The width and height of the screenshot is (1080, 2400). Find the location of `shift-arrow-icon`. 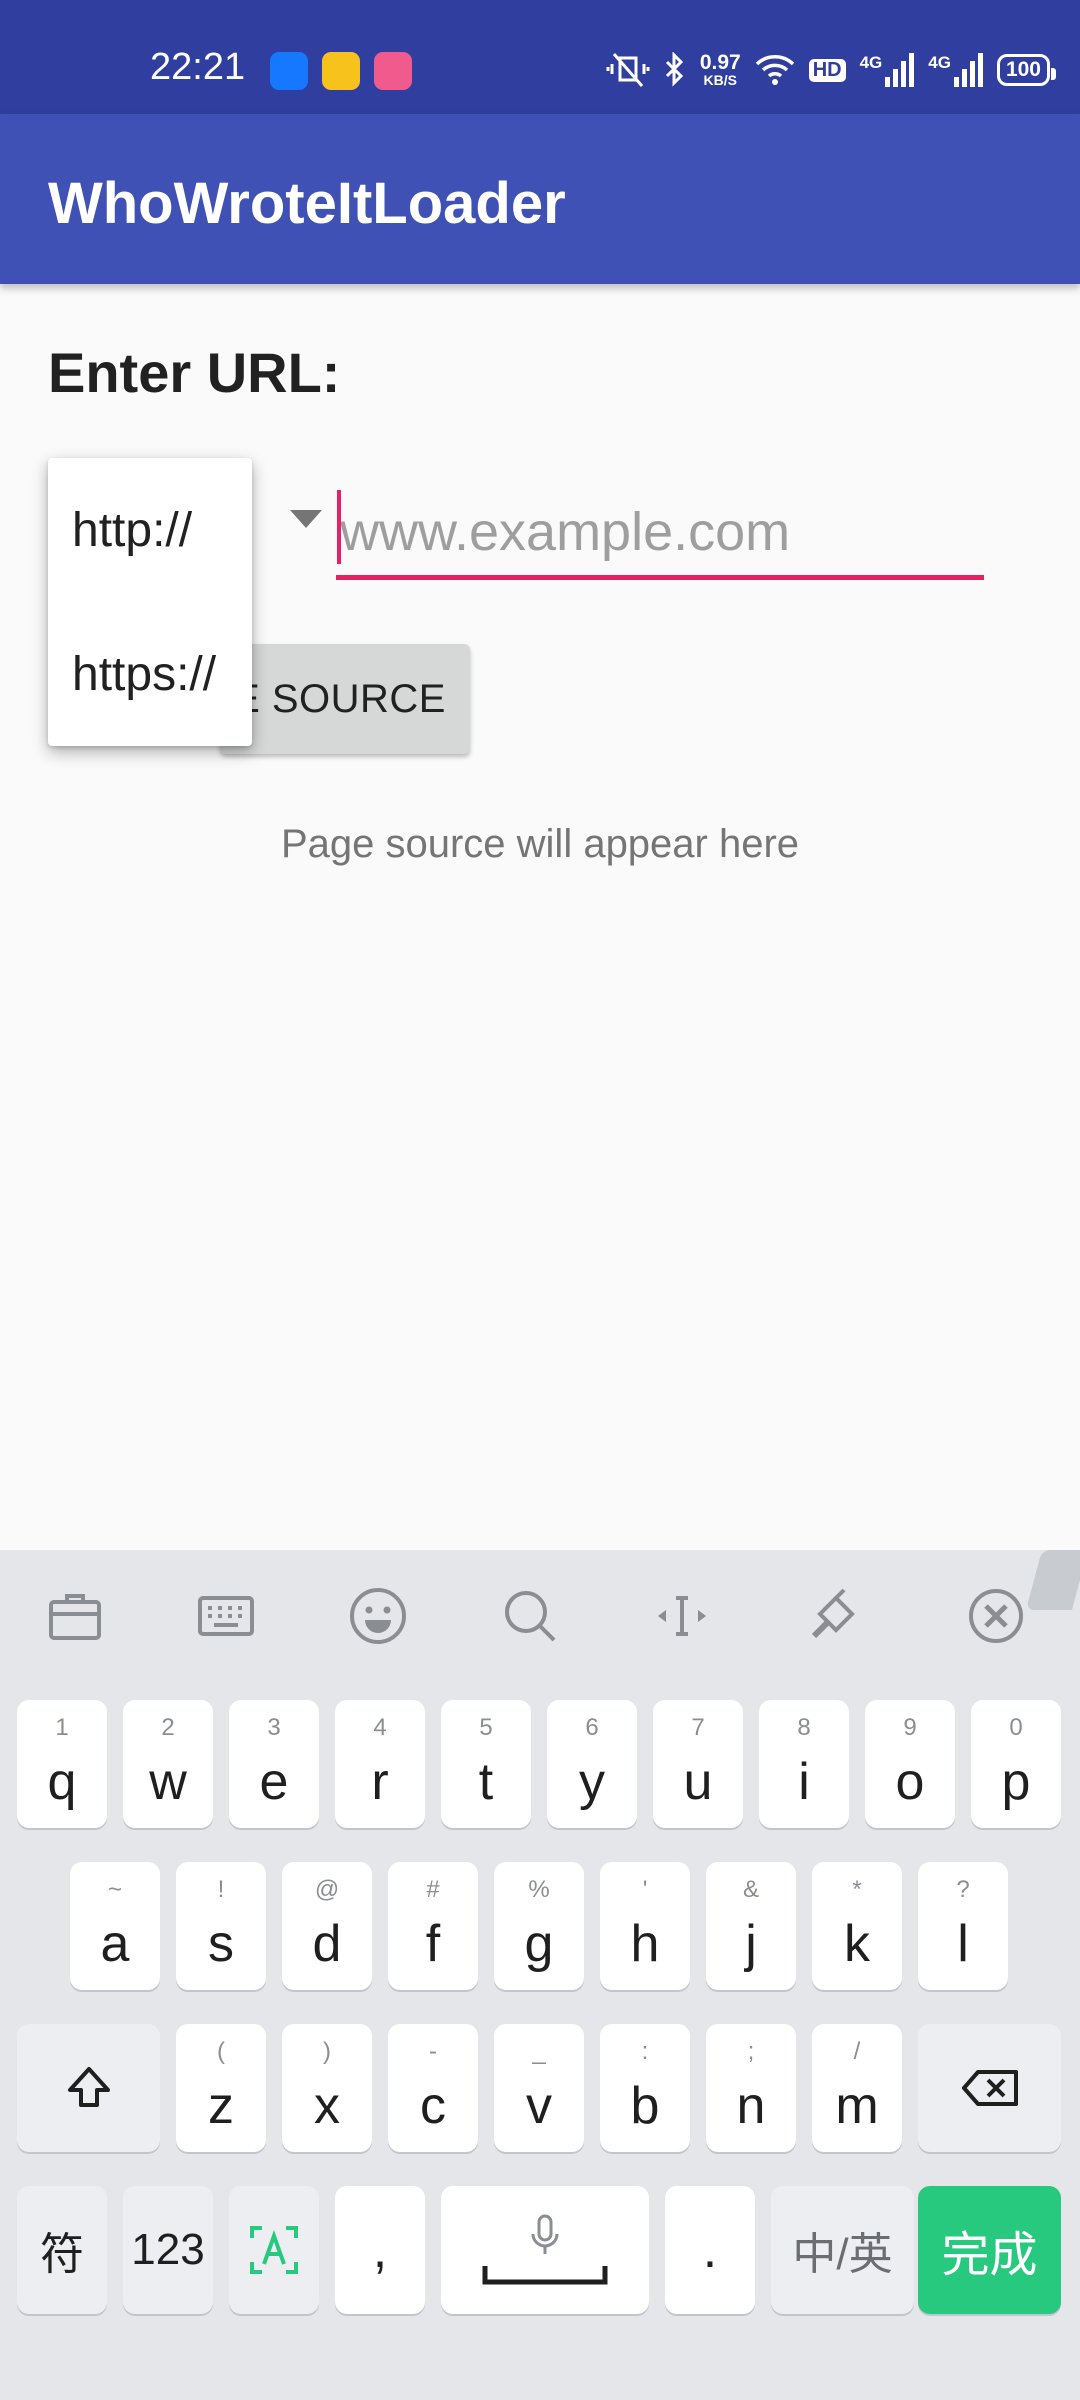

shift-arrow-icon is located at coordinates (88, 2087).